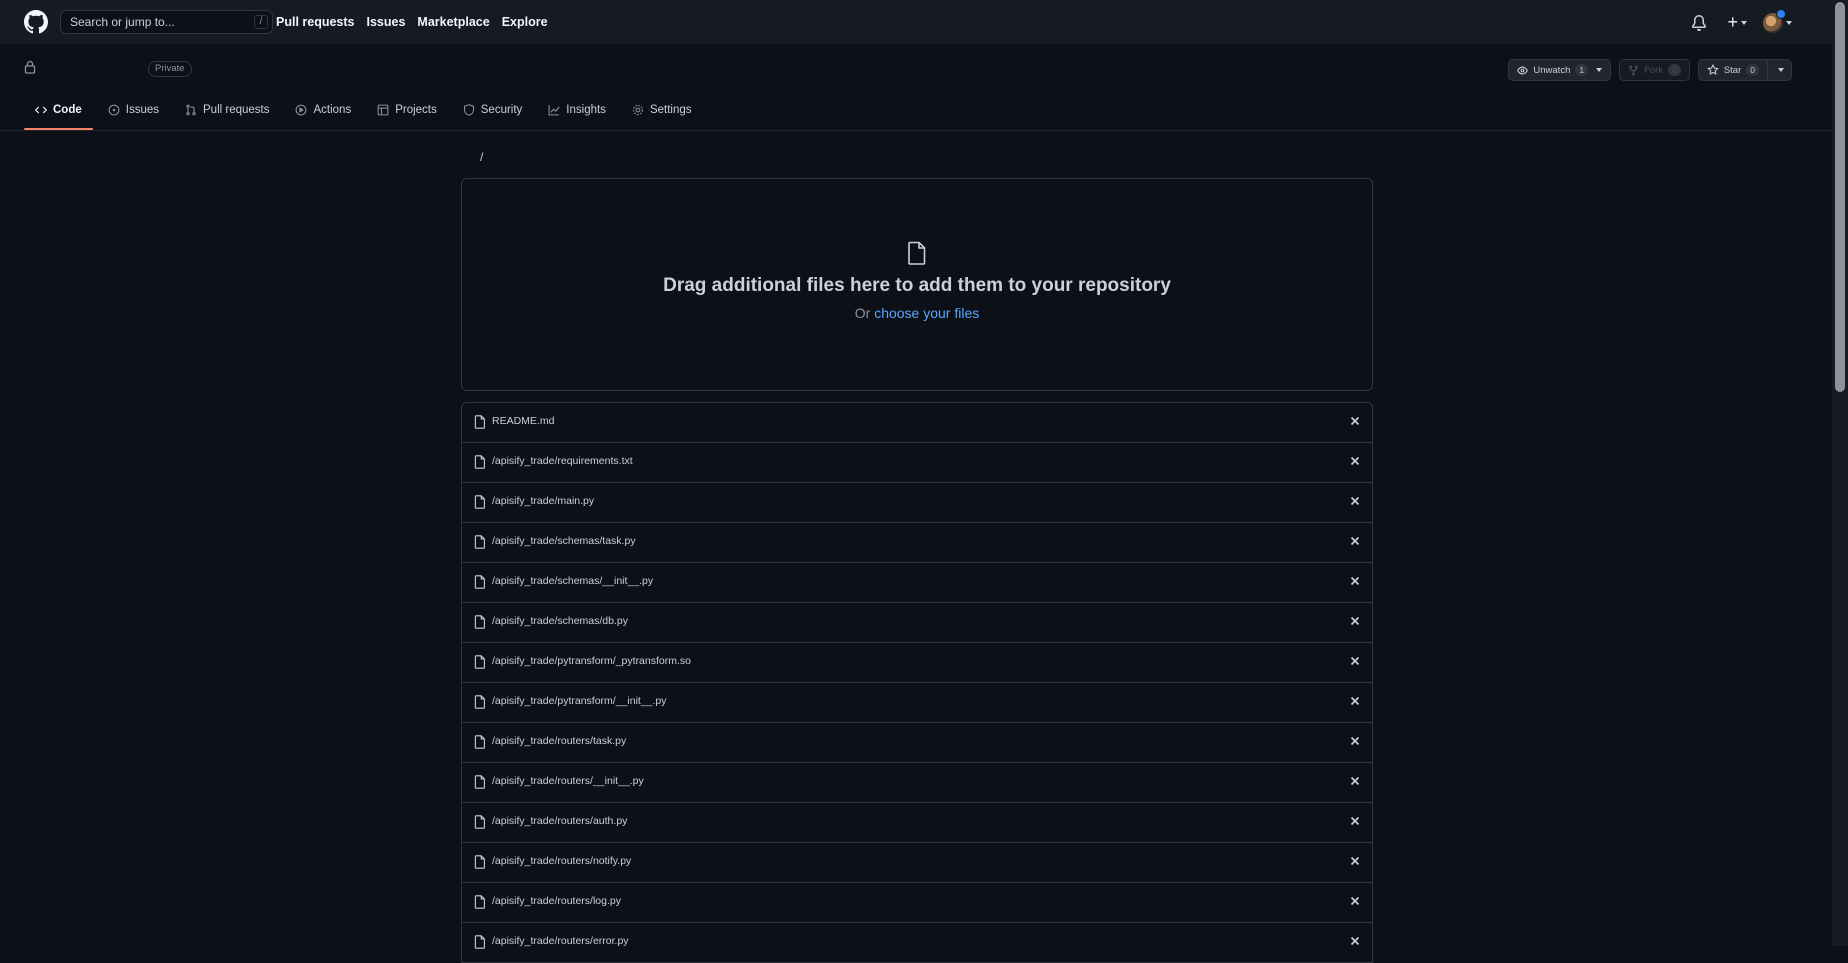  What do you see at coordinates (453, 22) in the screenshot?
I see `nav-marketplace: Marketplace` at bounding box center [453, 22].